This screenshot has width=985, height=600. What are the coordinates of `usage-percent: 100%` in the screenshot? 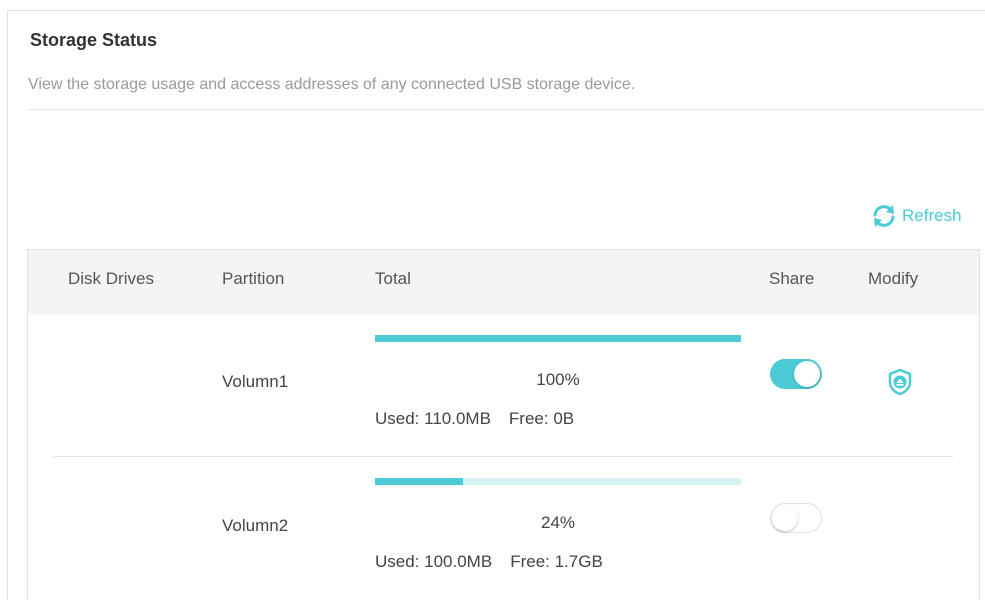 It's located at (558, 379).